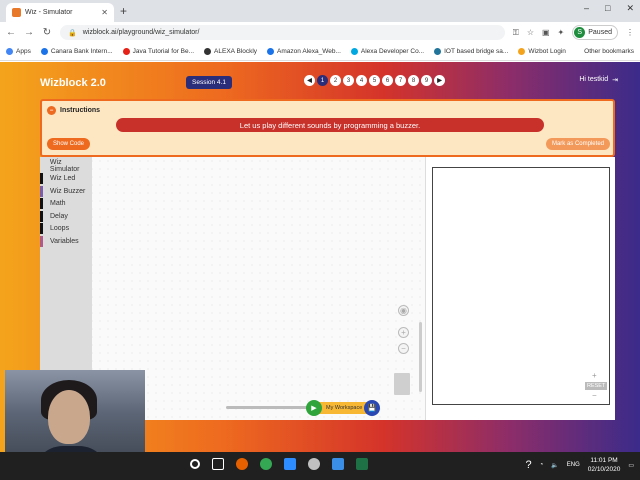 The width and height of the screenshot is (640, 480). Describe the element at coordinates (66, 216) in the screenshot. I see `toolbox-category: Delay` at that location.